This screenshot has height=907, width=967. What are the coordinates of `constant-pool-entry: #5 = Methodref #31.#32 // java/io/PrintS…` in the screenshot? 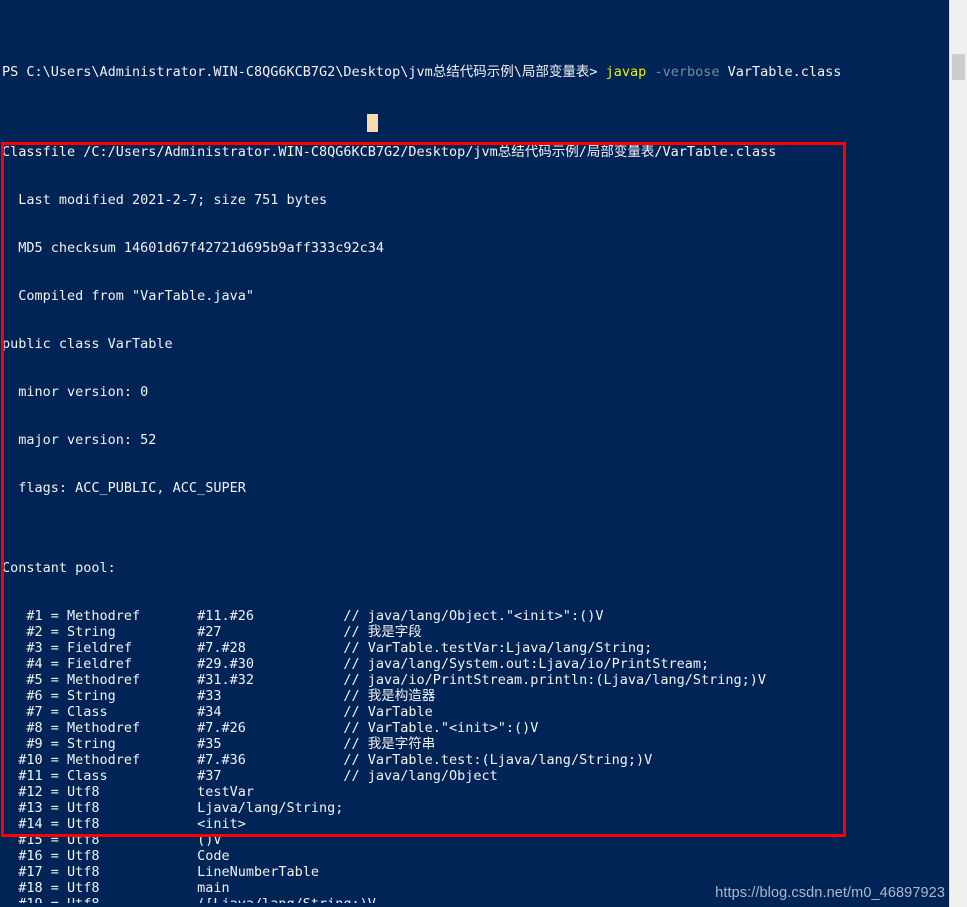 It's located at (384, 680).